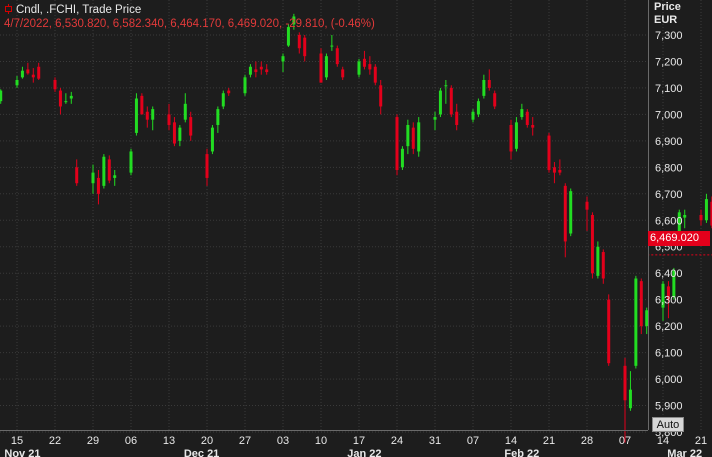 The height and width of the screenshot is (457, 712). What do you see at coordinates (207, 441) in the screenshot?
I see `x-tick-label: 20` at bounding box center [207, 441].